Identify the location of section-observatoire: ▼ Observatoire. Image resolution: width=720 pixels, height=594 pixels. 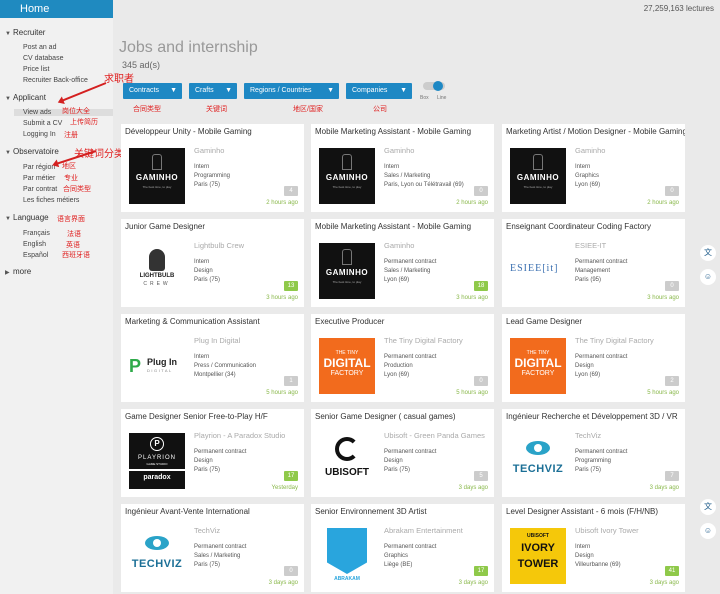
(32, 151).